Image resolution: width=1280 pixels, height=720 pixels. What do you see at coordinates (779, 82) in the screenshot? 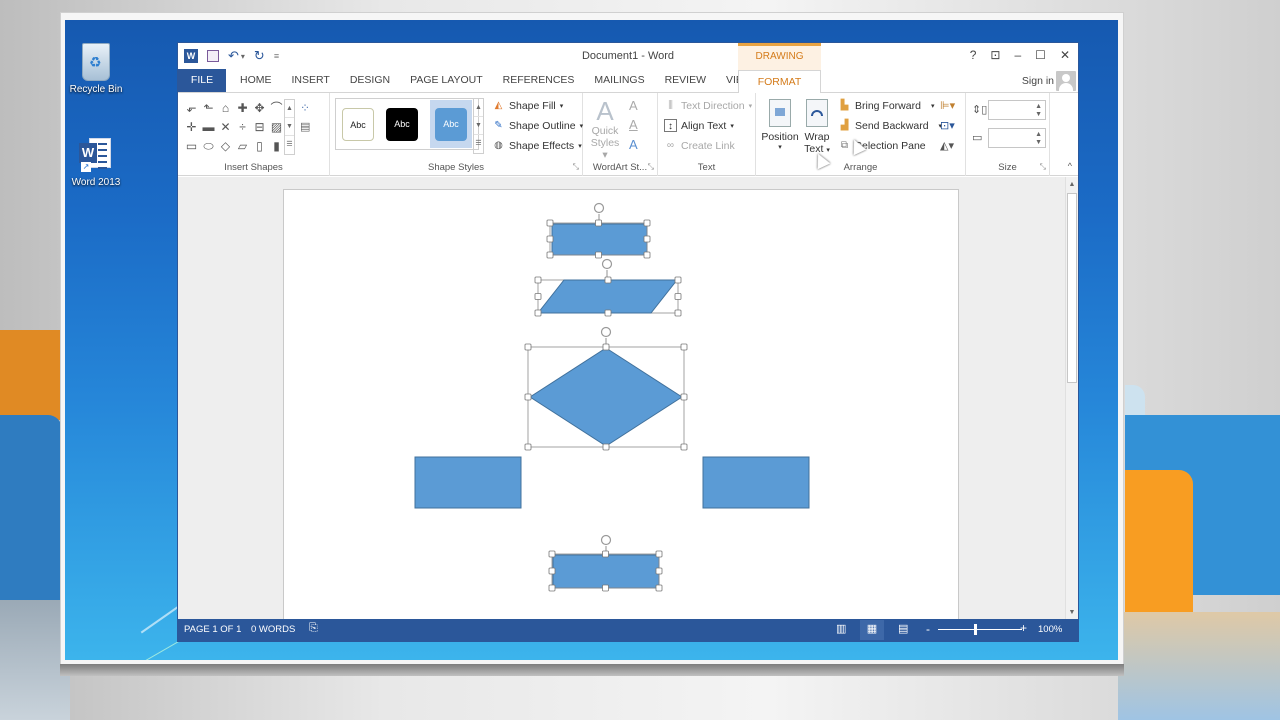
I see `tab-format: FORMAT` at bounding box center [779, 82].